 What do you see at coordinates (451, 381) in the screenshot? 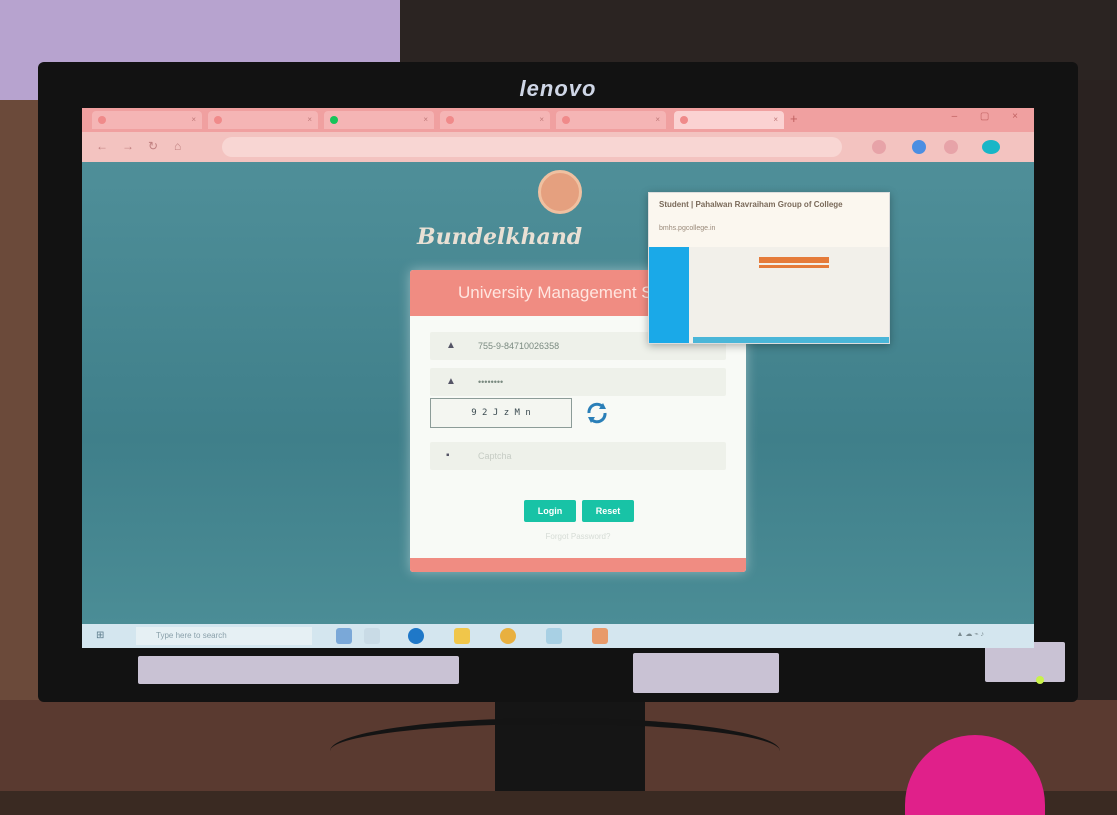
I see `lock-icon: ▲` at bounding box center [451, 381].